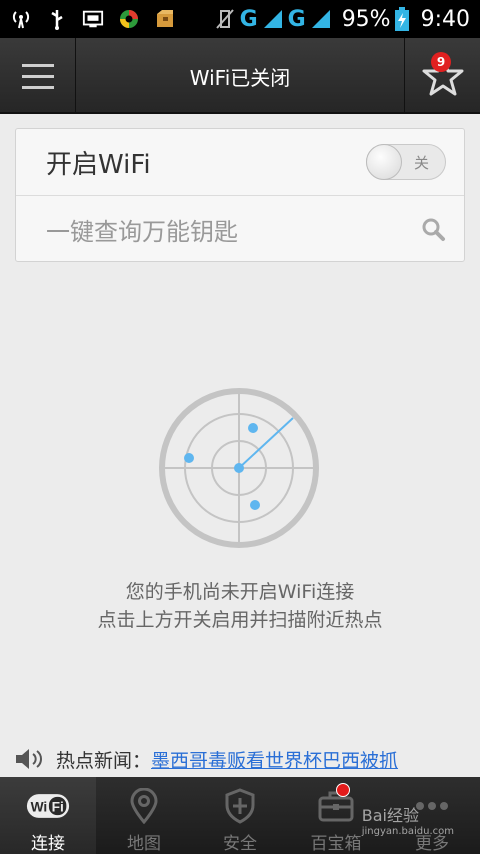 Image resolution: width=480 pixels, height=854 pixels. Describe the element at coordinates (343, 790) in the screenshot. I see `notification-dot` at that location.